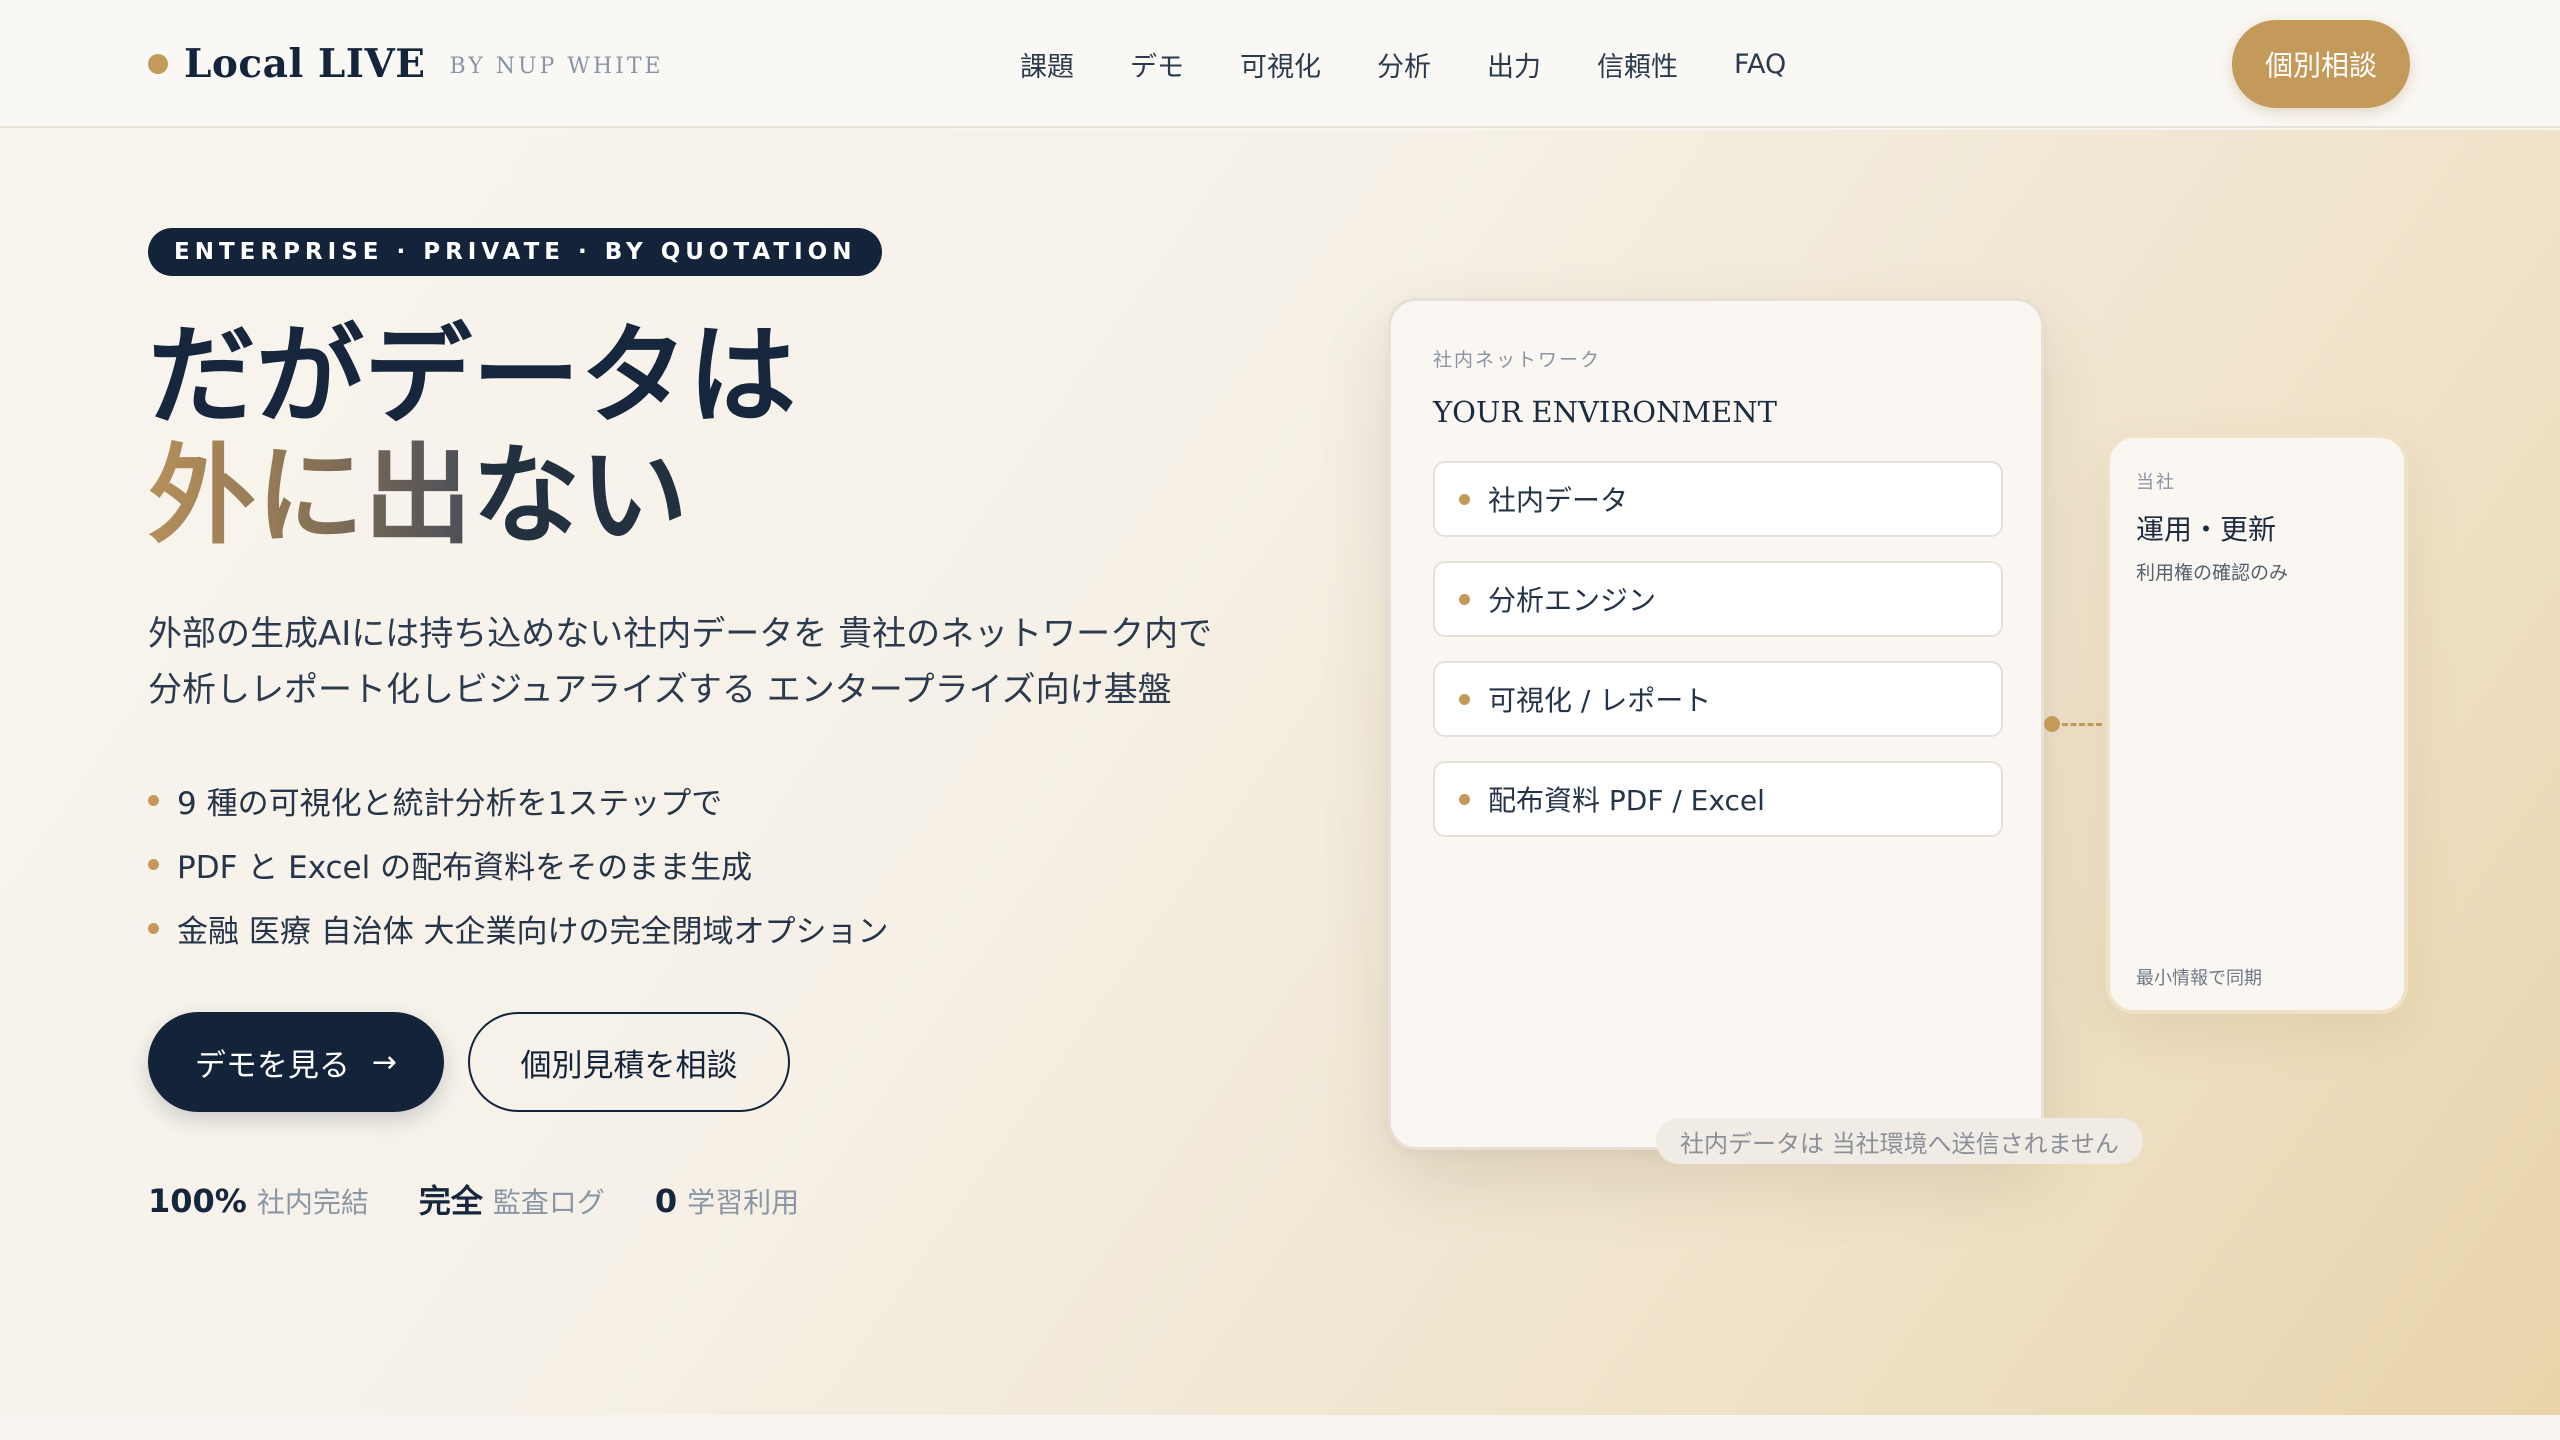 The width and height of the screenshot is (2560, 1440). What do you see at coordinates (2082, 724) in the screenshot?
I see `connector-dash` at bounding box center [2082, 724].